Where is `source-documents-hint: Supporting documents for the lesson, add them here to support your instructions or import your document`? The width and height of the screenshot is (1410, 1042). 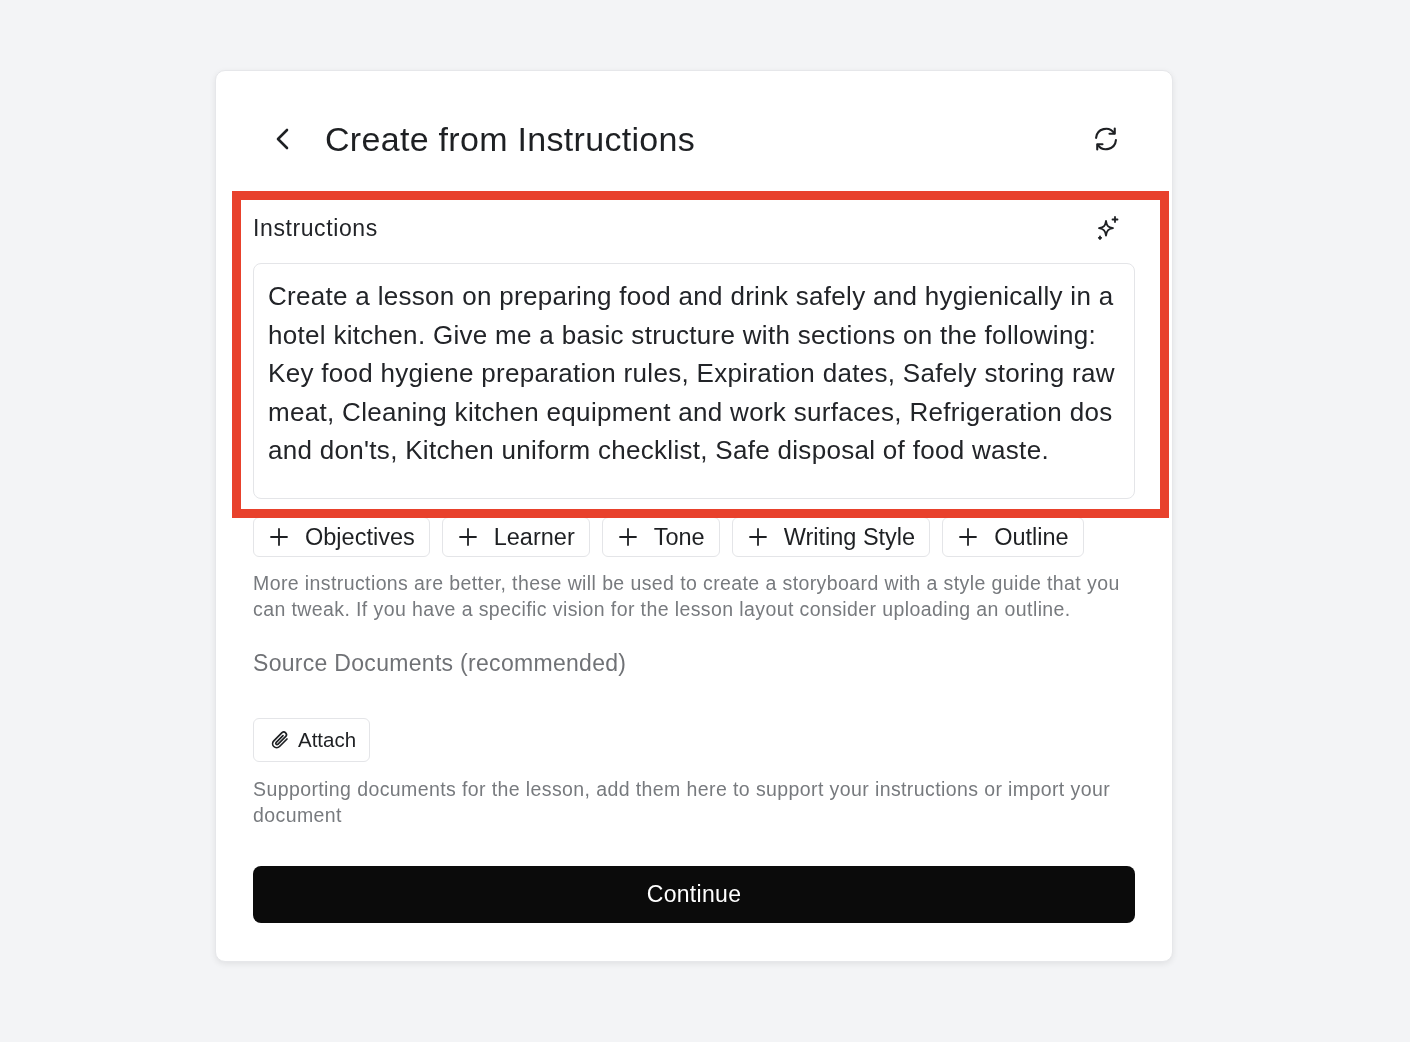
source-documents-hint: Supporting documents for the lesson, add them here to support your instructions or import your document is located at coordinates (682, 802).